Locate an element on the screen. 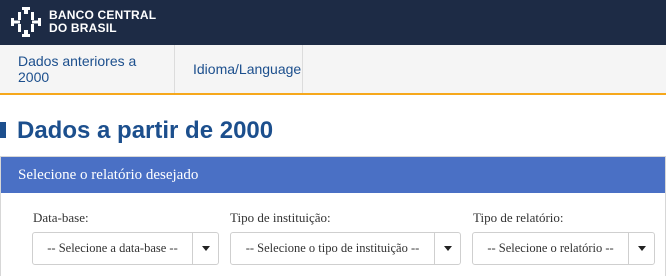  tipo-instituicao-select: -- Selecione o tipo de instituição -- is located at coordinates (345, 248).